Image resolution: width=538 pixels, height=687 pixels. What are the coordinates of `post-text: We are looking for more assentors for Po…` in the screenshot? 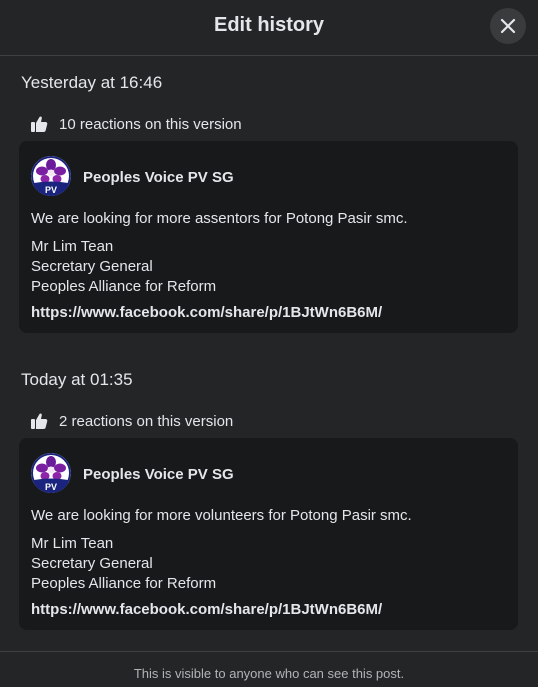 It's located at (219, 218).